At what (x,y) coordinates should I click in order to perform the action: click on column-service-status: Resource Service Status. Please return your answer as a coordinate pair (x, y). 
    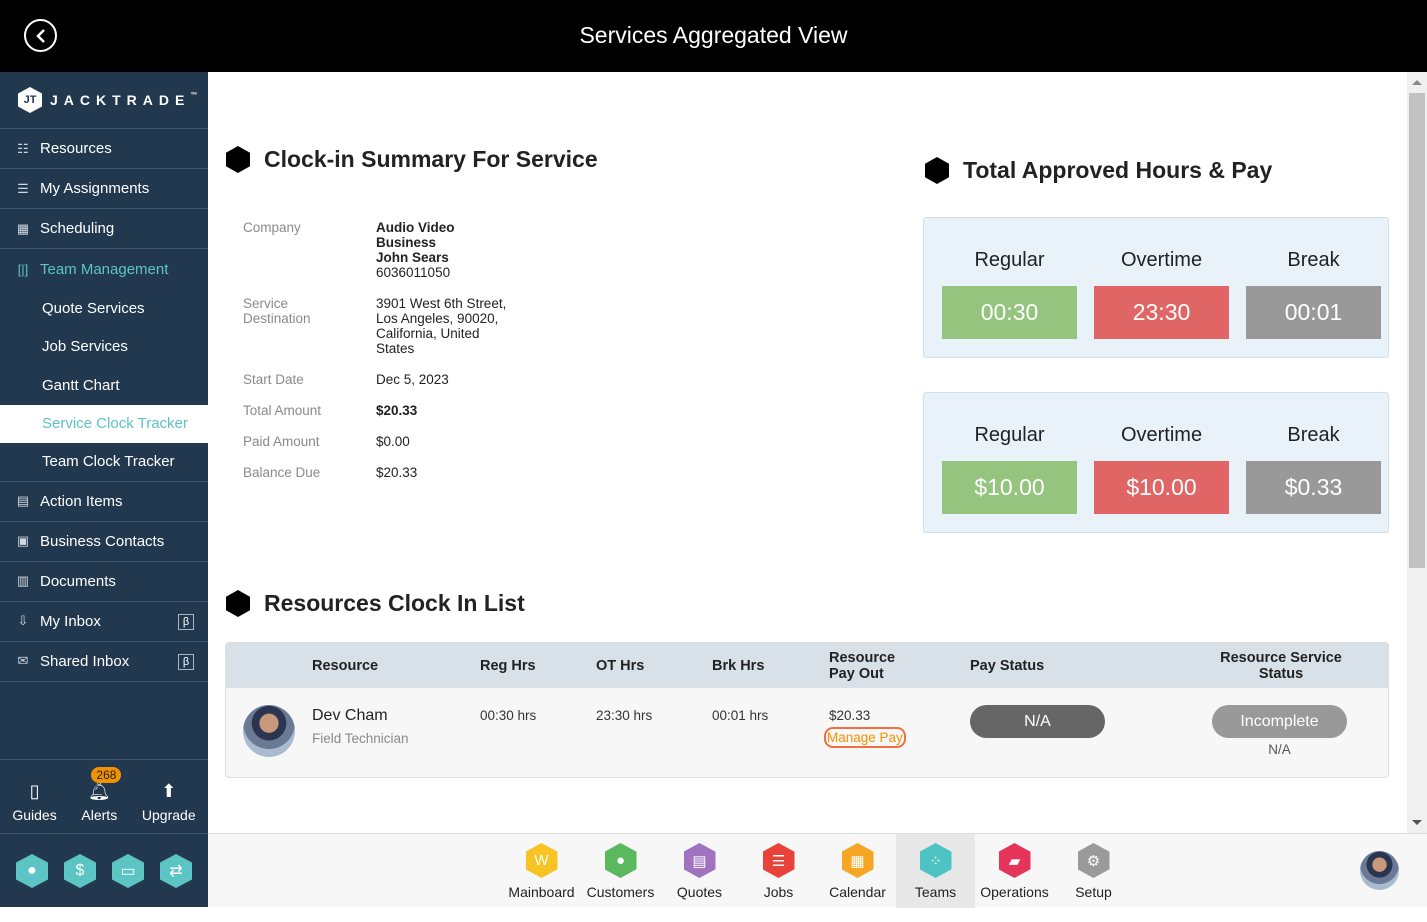
    Looking at the image, I should click on (1281, 666).